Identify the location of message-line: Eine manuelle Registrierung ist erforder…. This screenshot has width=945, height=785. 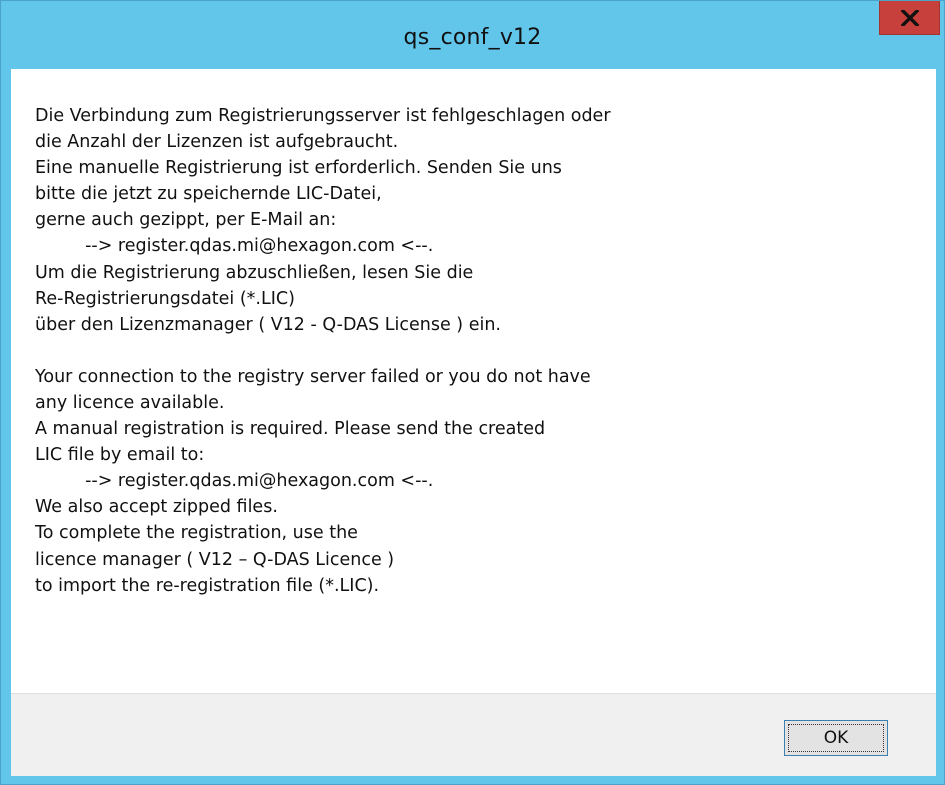
(298, 168).